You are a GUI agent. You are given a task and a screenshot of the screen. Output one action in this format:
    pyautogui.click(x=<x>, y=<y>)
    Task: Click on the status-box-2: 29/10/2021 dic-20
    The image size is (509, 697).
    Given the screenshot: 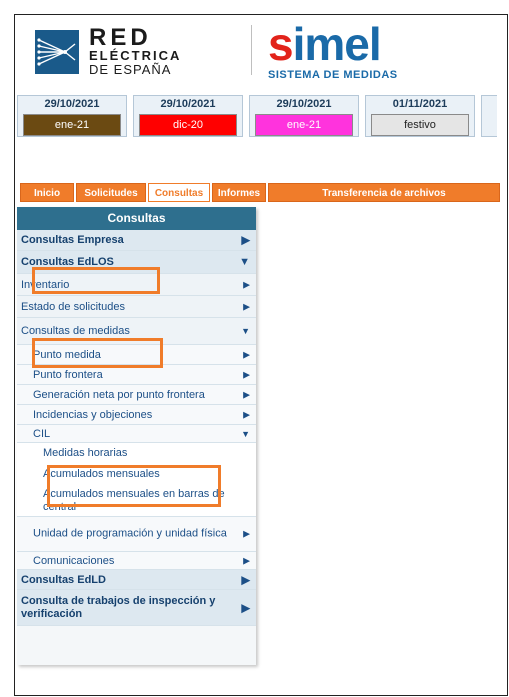 What is the action you would take?
    pyautogui.click(x=188, y=116)
    